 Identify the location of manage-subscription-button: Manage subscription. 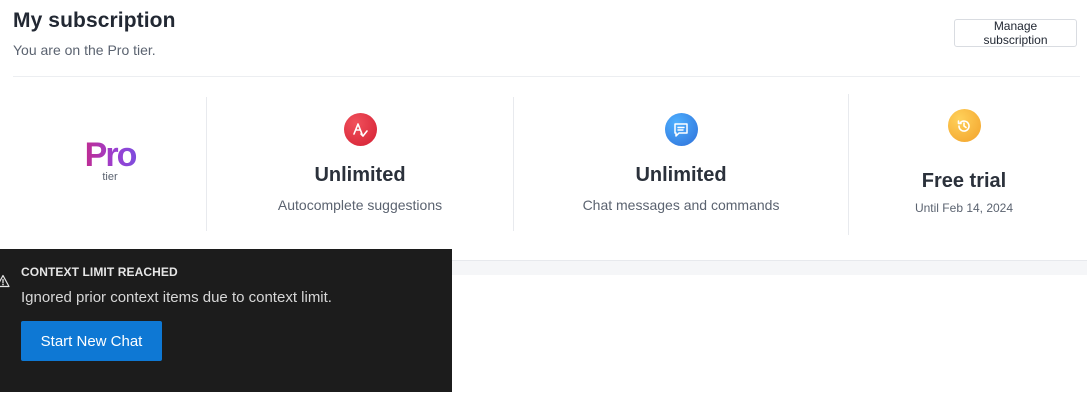
(1015, 33).